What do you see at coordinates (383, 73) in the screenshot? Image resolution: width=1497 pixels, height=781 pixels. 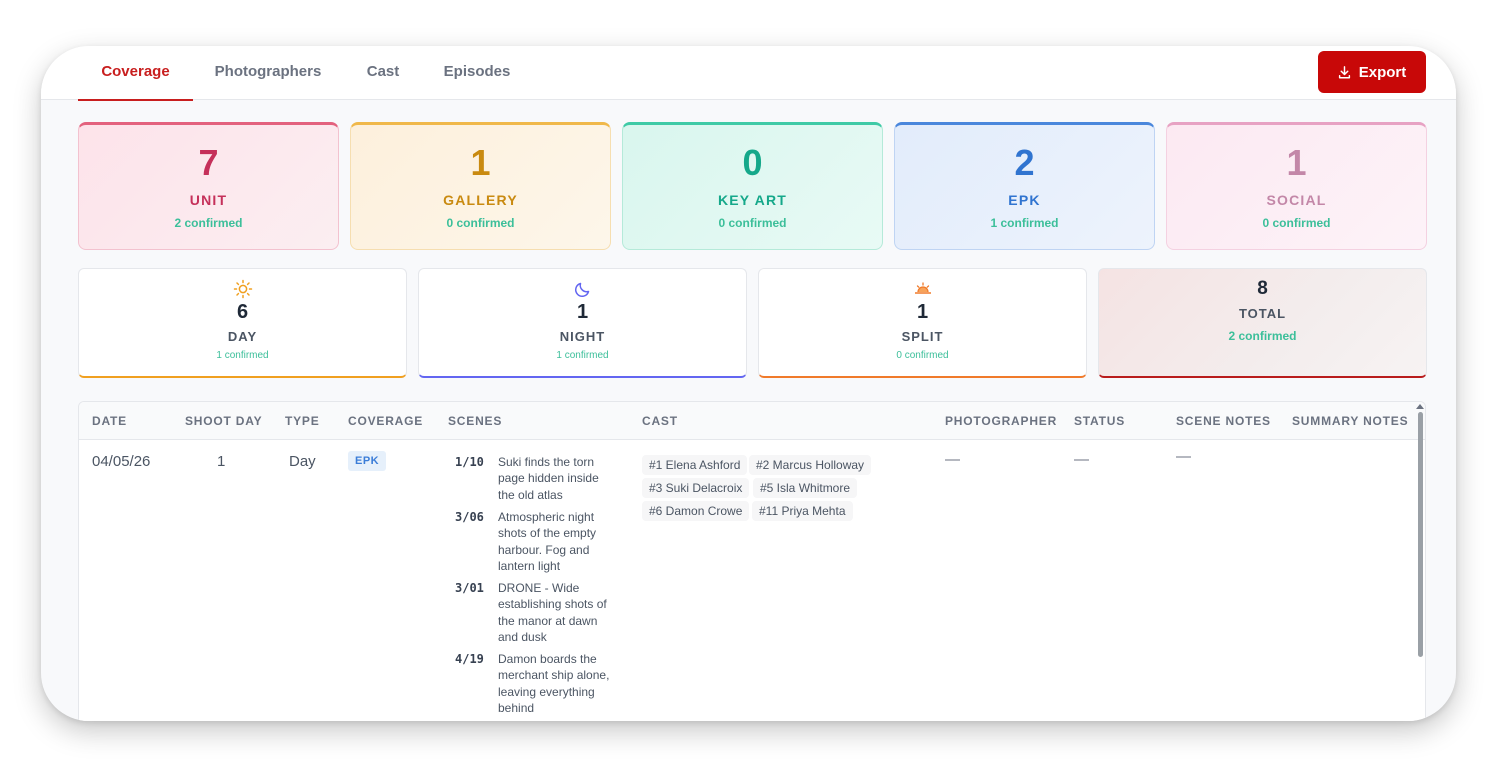 I see `tab-cast: Cast` at bounding box center [383, 73].